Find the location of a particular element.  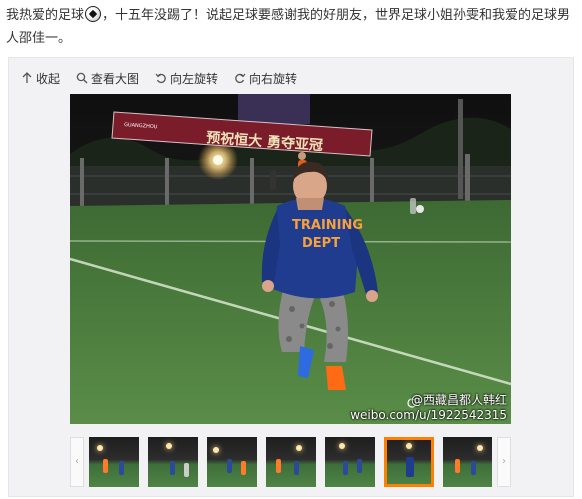

rotate-right-button: 向右旋转 is located at coordinates (265, 78).